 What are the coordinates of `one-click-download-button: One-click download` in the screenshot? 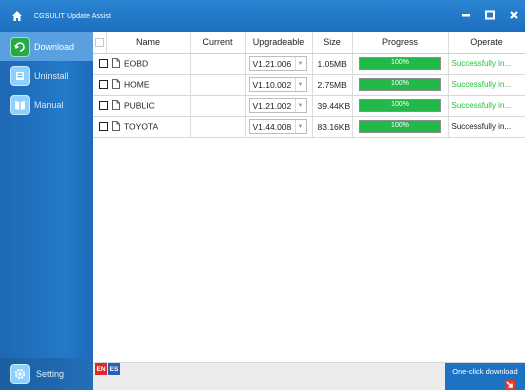 It's located at (485, 376).